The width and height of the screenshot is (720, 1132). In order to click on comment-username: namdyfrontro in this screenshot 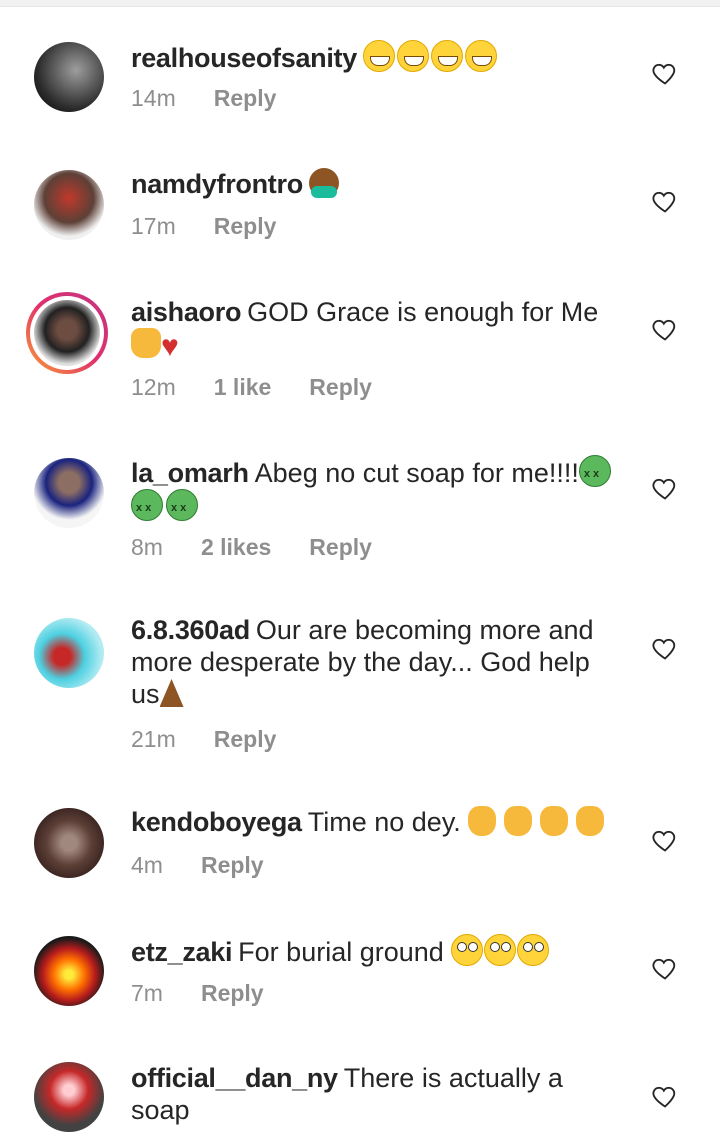, I will do `click(217, 184)`.